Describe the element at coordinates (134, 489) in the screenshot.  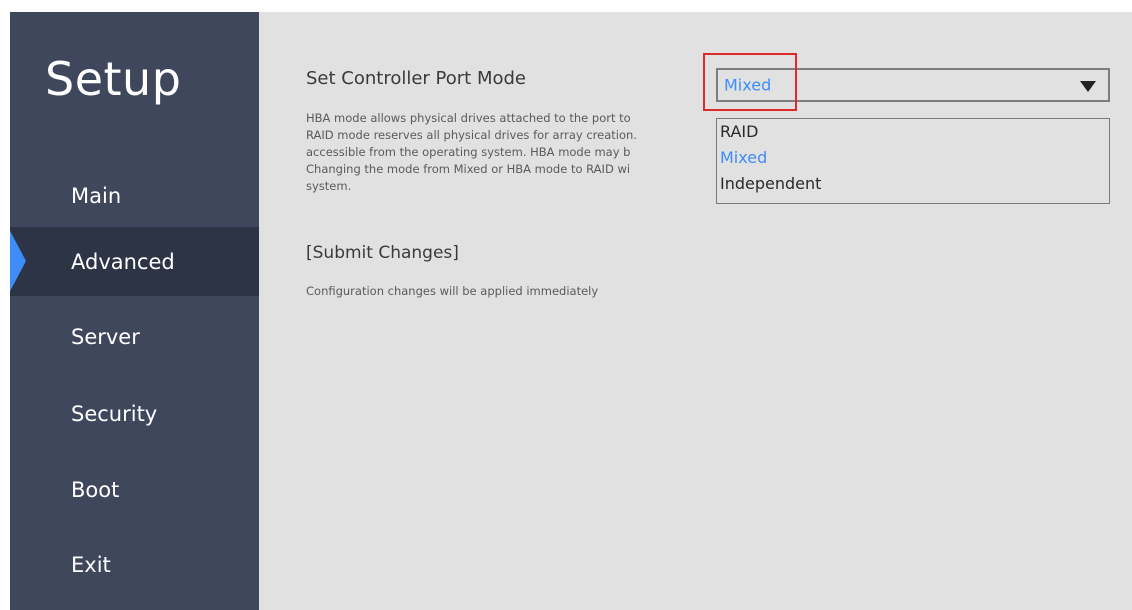
I see `sidebar-item-boot: Boot` at that location.